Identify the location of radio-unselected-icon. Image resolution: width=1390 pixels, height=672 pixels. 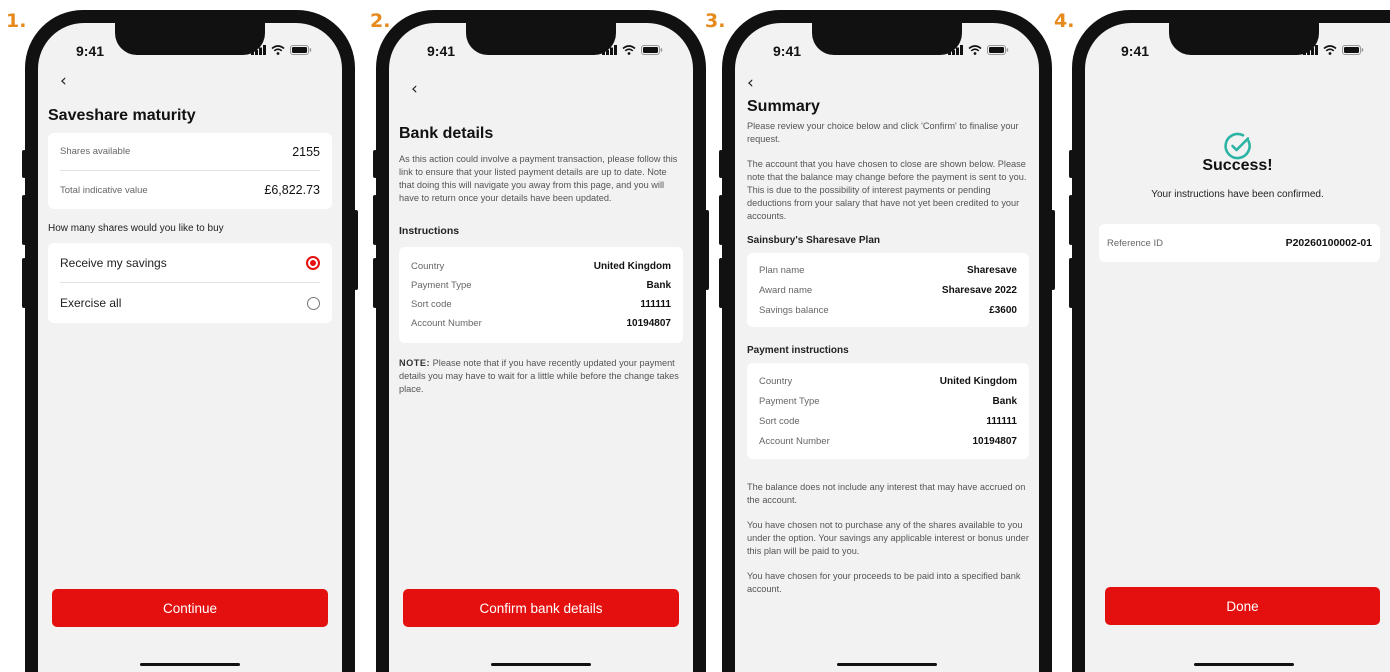
(313, 303).